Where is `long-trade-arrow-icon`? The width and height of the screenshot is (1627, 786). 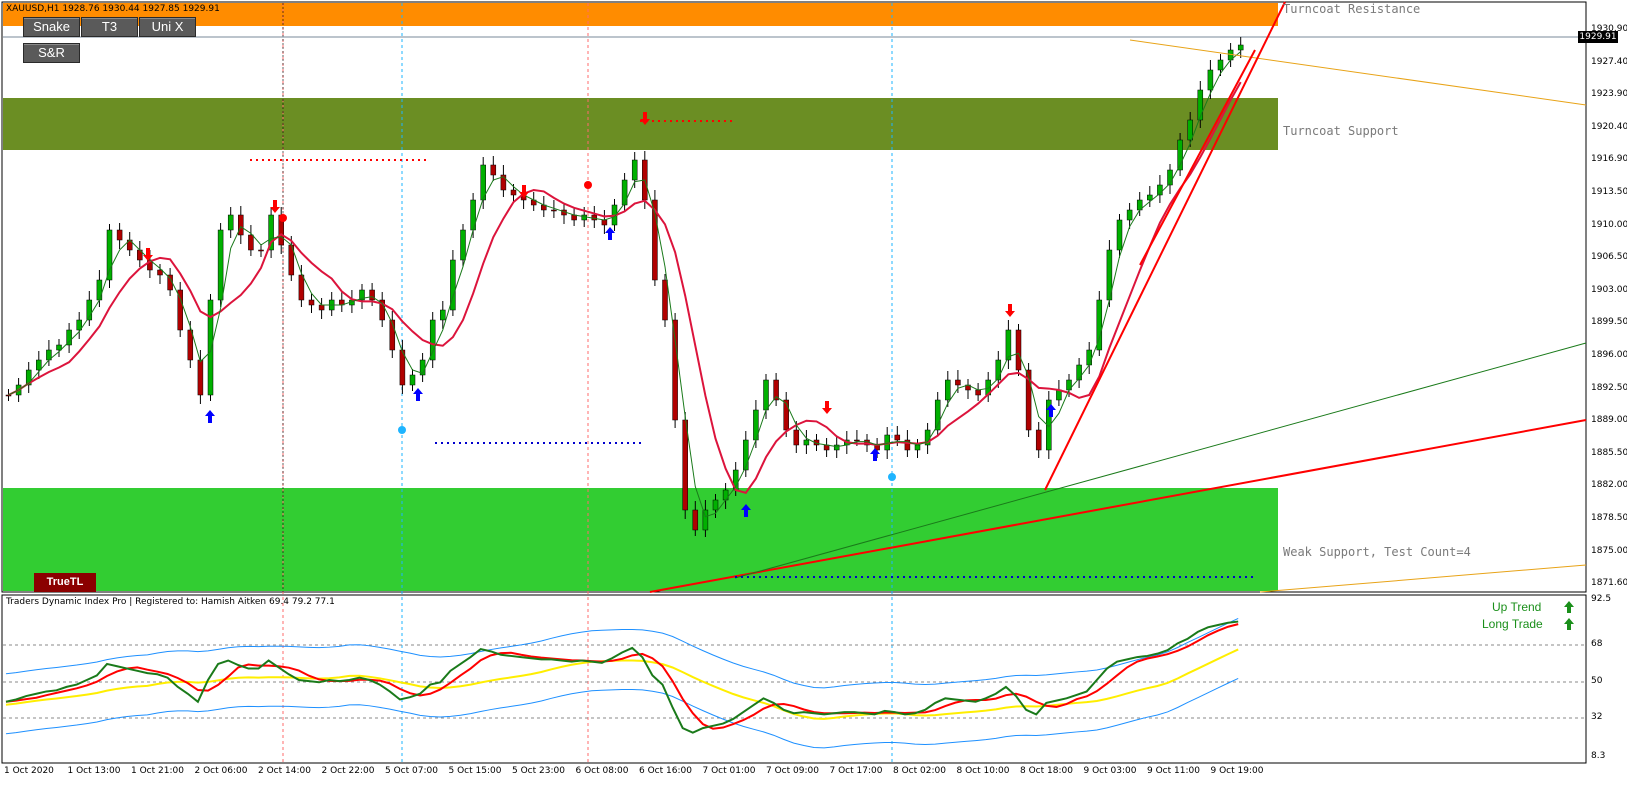
long-trade-arrow-icon is located at coordinates (1569, 624).